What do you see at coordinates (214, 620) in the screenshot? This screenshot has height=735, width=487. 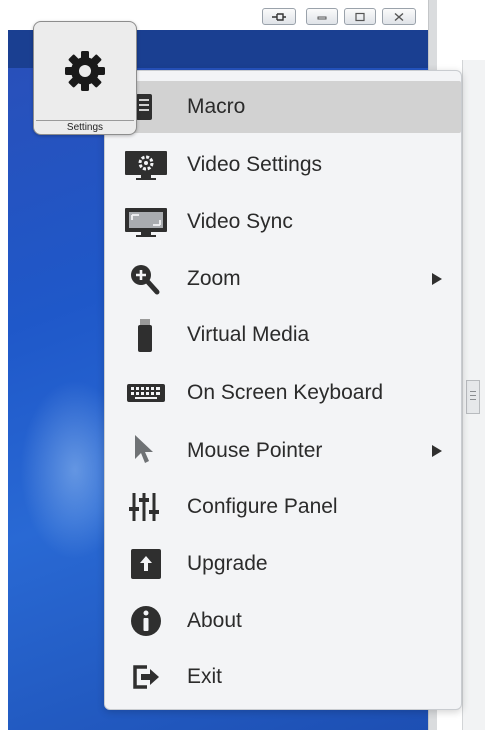 I see `menu-item-label: About` at bounding box center [214, 620].